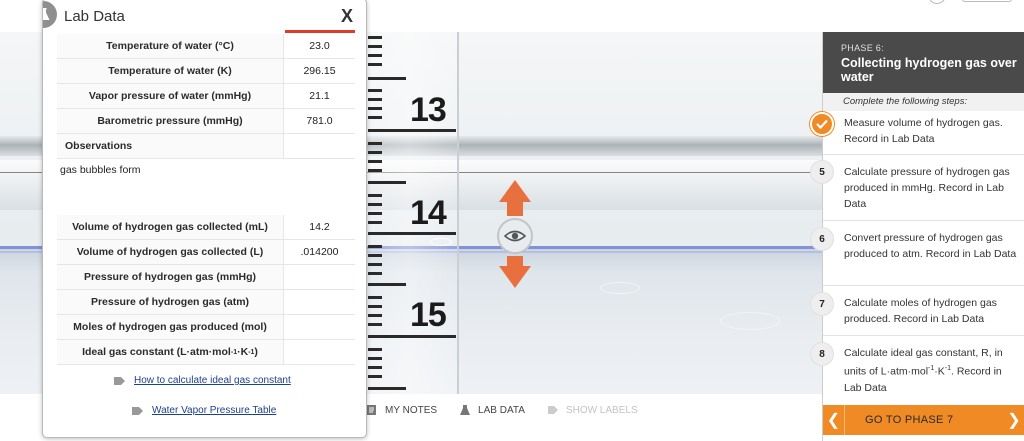  Describe the element at coordinates (347, 16) in the screenshot. I see `close-button: X` at that location.